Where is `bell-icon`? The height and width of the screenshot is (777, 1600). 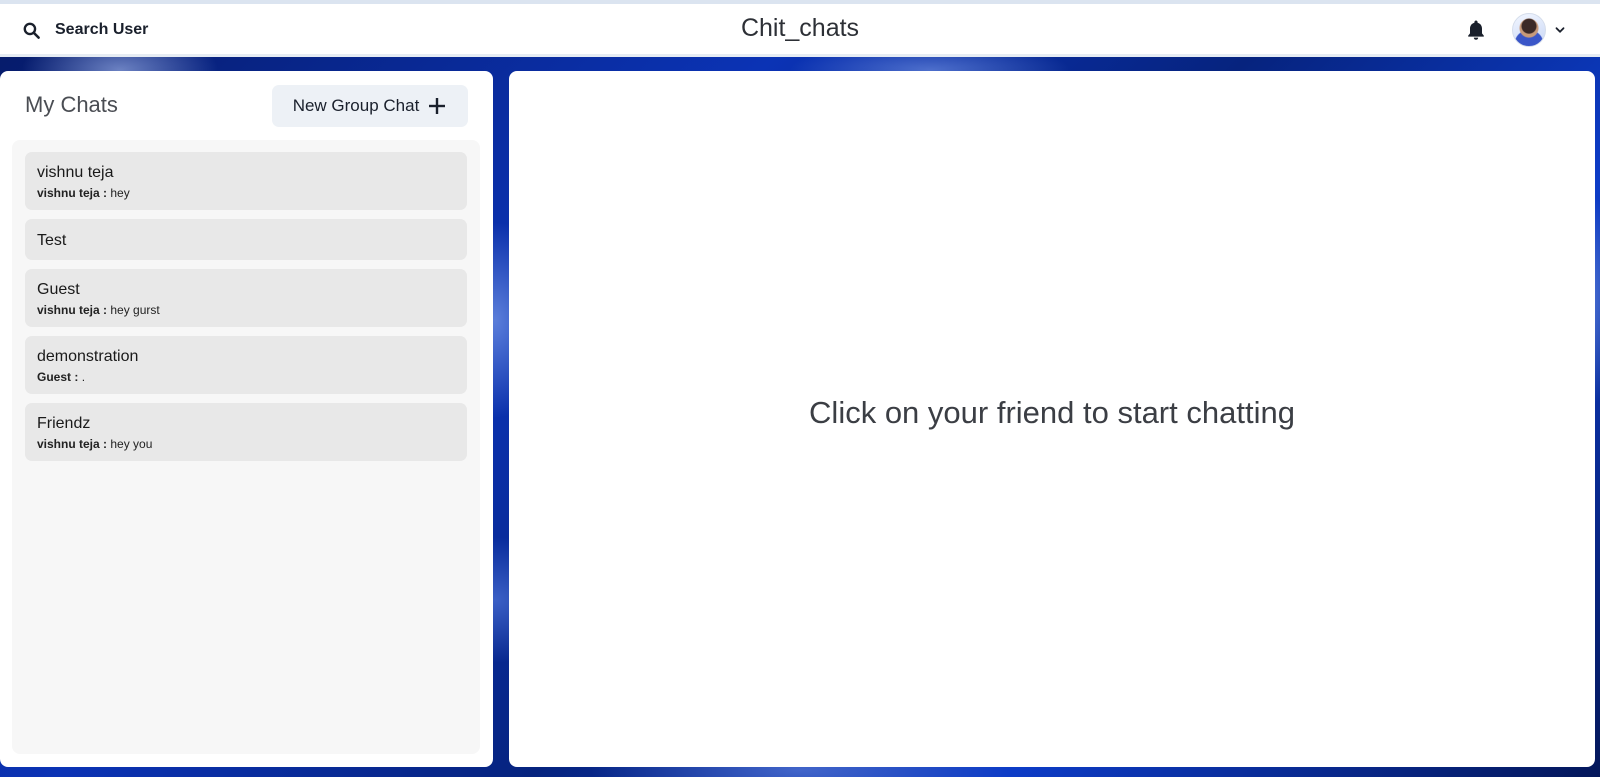
bell-icon is located at coordinates (1476, 30).